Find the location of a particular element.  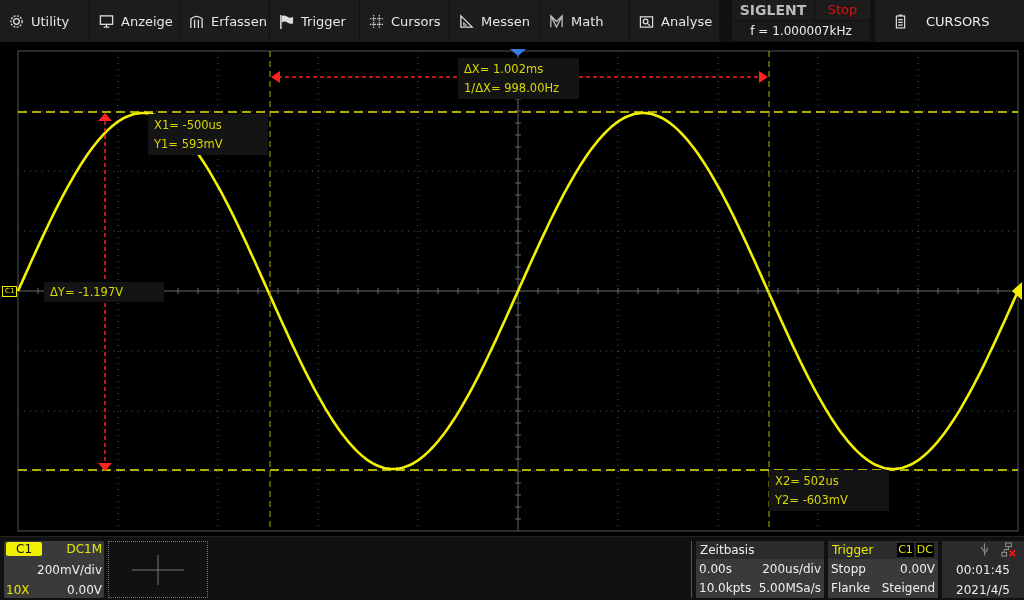

readout-text: ΔY= -1.197V is located at coordinates (87, 292).